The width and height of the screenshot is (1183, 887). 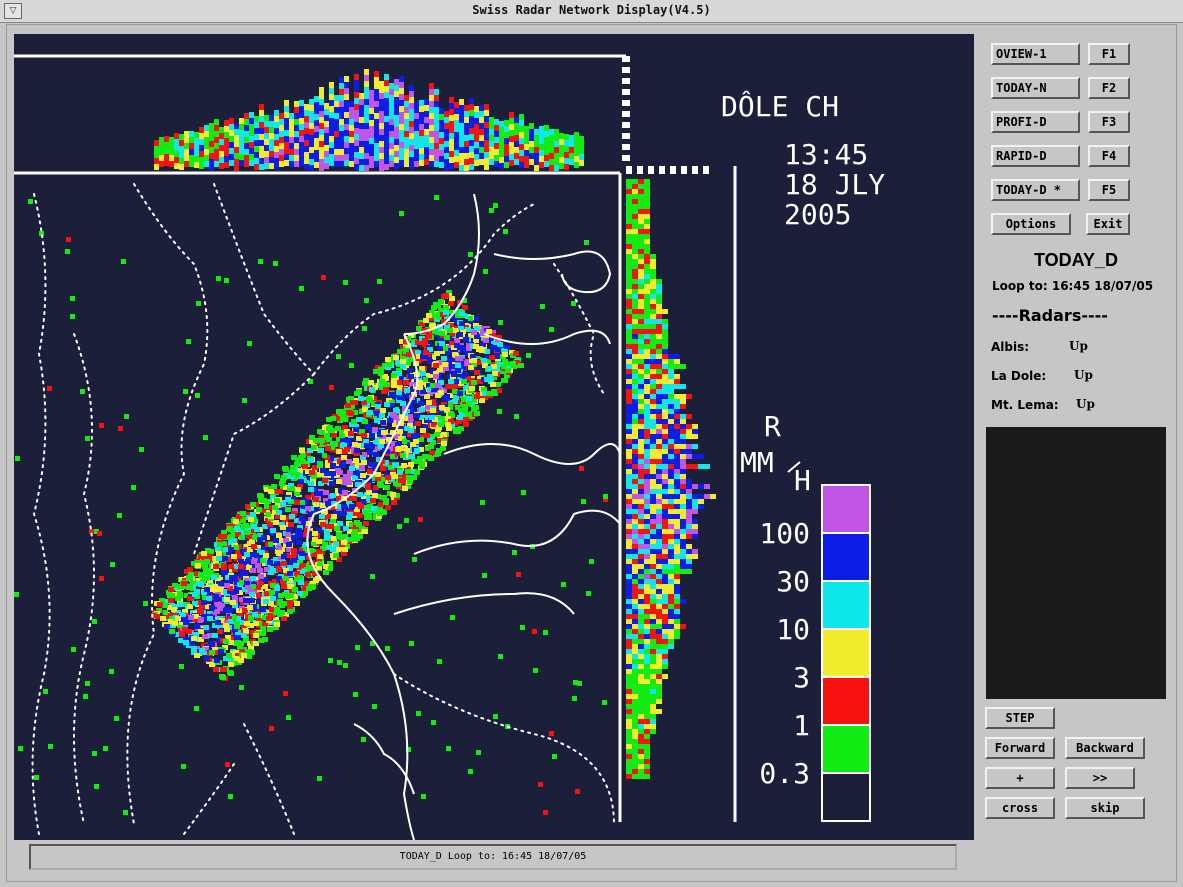 What do you see at coordinates (1109, 156) in the screenshot?
I see `f4-key-button: F4` at bounding box center [1109, 156].